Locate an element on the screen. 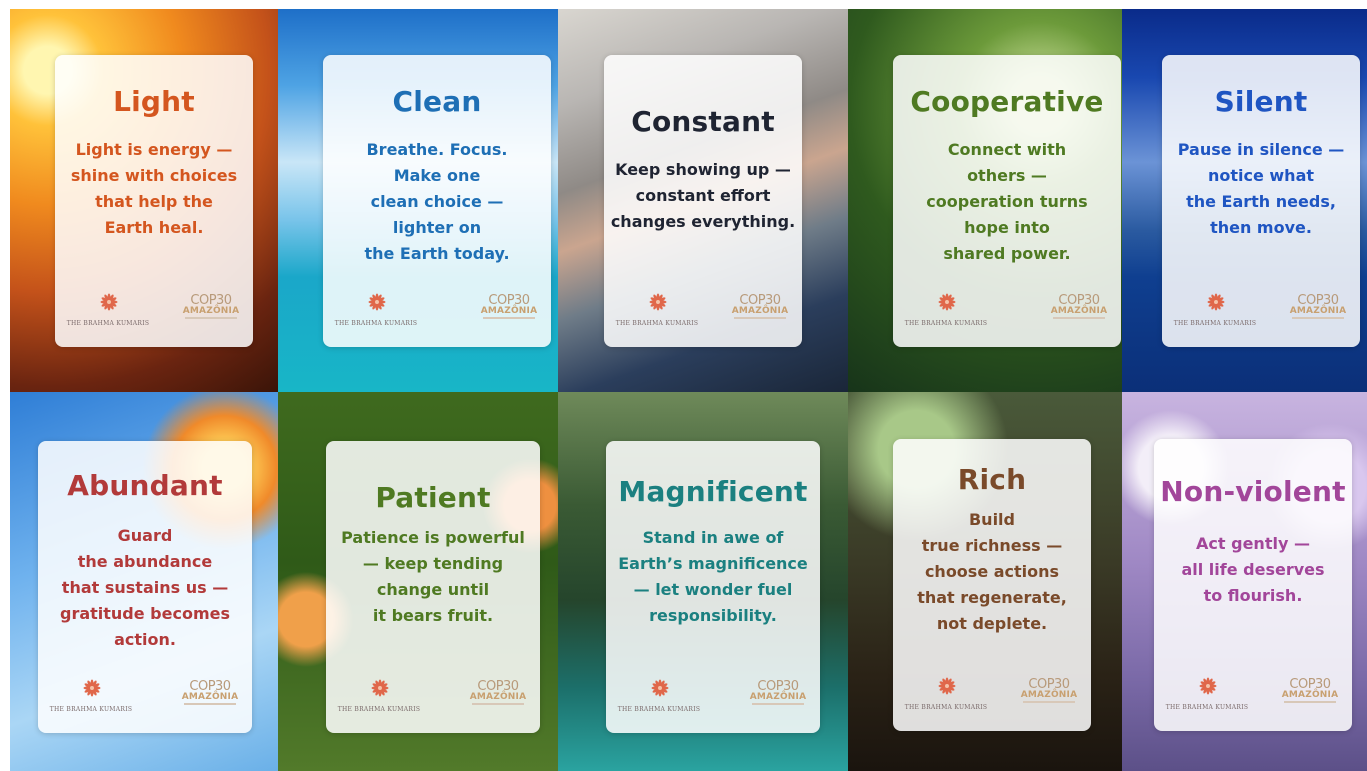 This screenshot has width=1367, height=771. message-line: others — is located at coordinates (1007, 175).